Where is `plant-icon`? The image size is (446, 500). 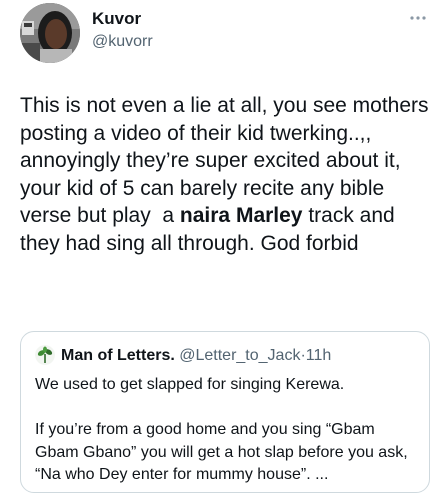
plant-icon is located at coordinates (45, 355).